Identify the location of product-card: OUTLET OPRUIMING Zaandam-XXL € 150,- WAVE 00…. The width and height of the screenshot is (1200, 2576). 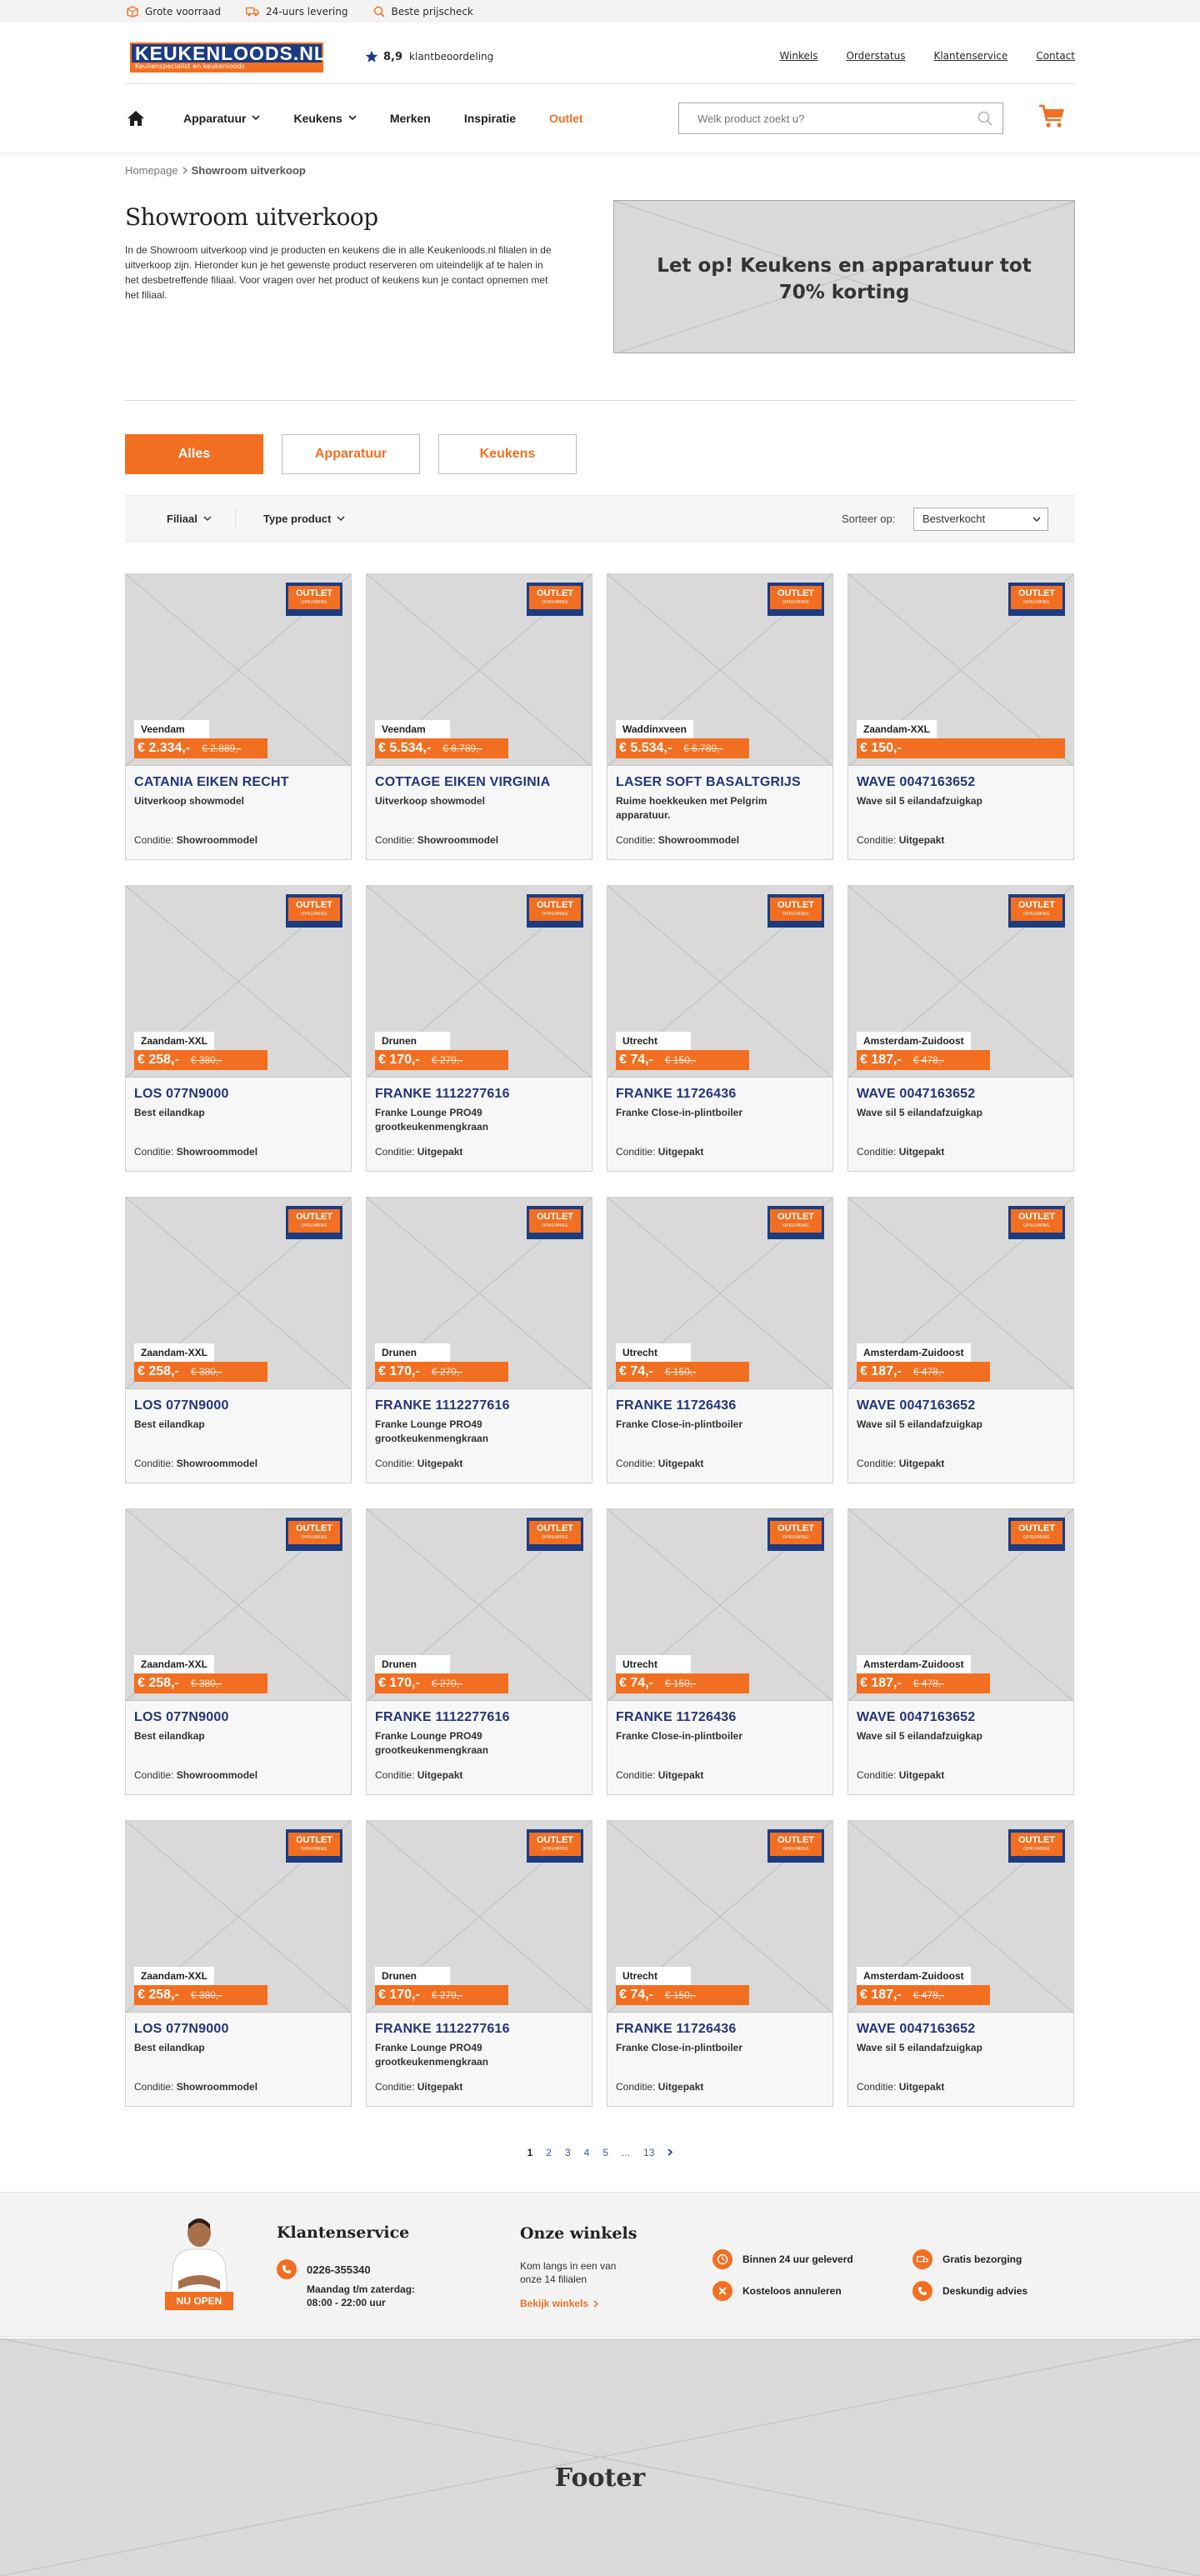
(961, 716).